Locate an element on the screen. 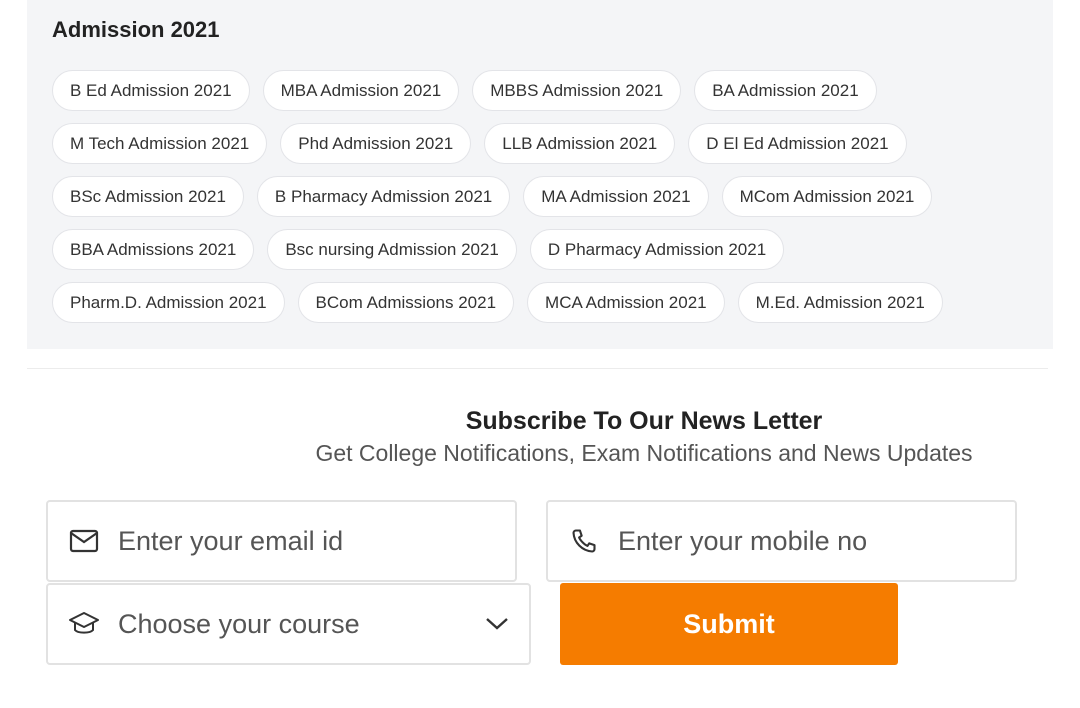  envelope-icon is located at coordinates (84, 541).